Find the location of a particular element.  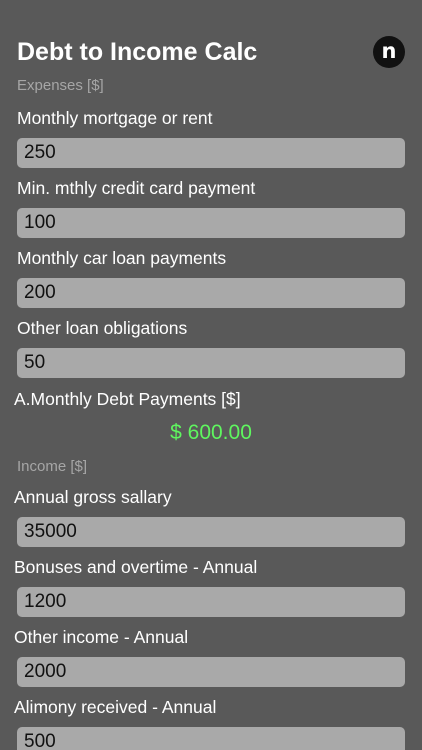

bonuses-overtime-label: Bonuses and overtime - Annual is located at coordinates (136, 567).